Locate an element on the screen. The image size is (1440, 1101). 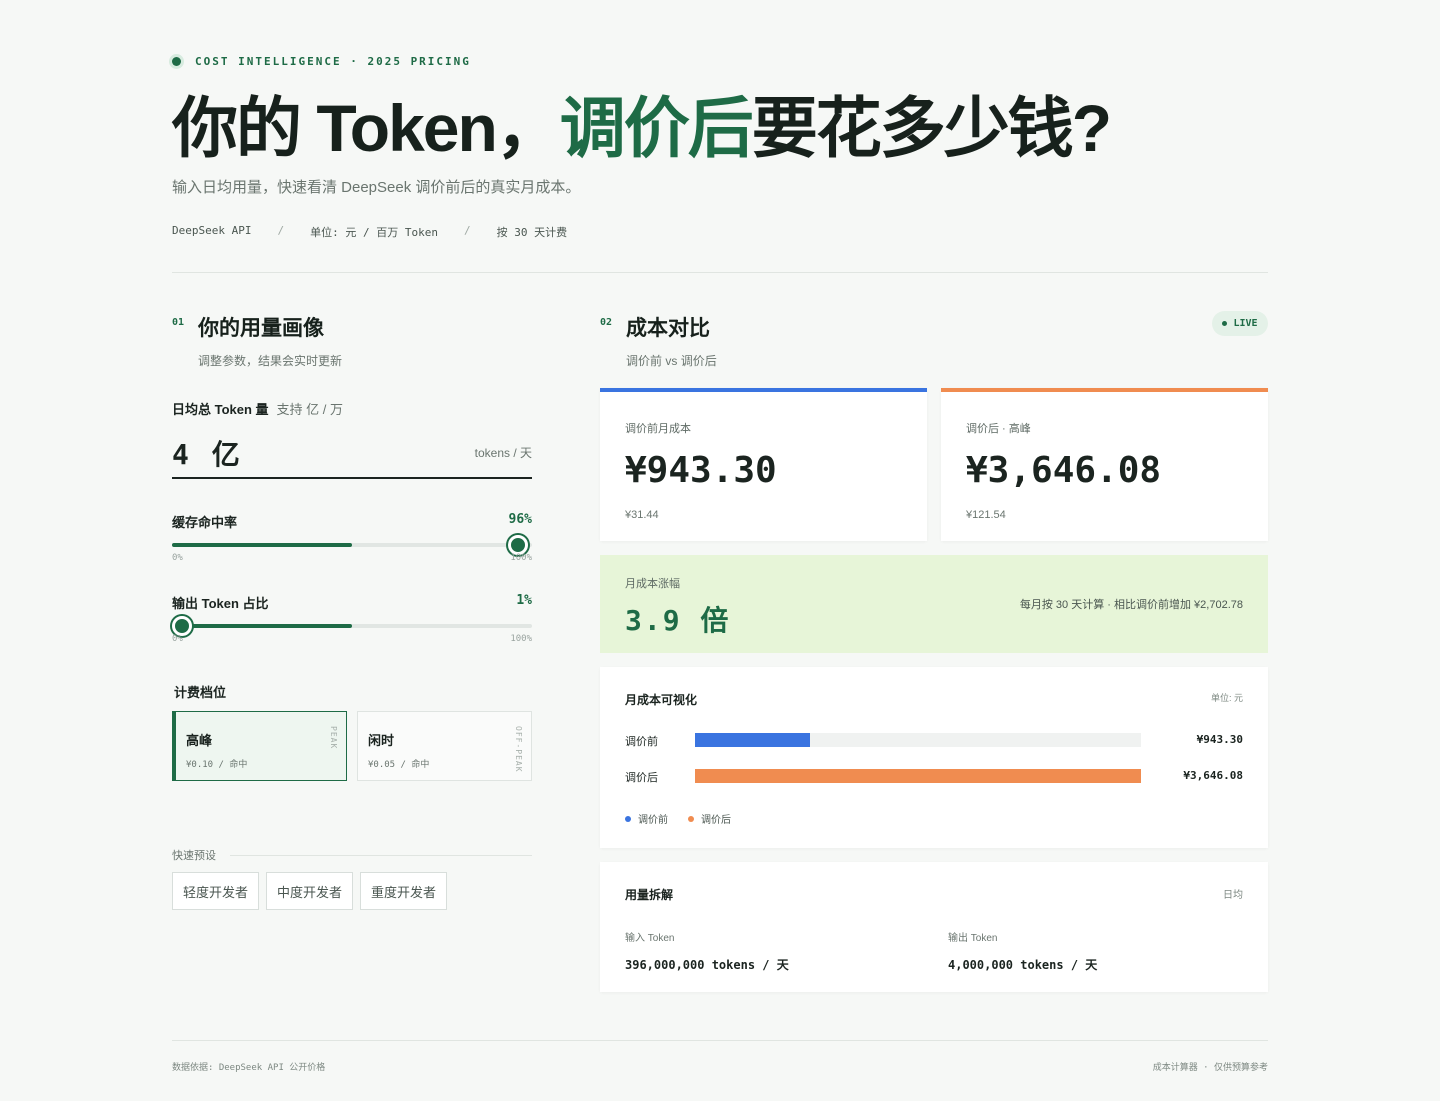
legend-item-after: 调价后 is located at coordinates (709, 818).